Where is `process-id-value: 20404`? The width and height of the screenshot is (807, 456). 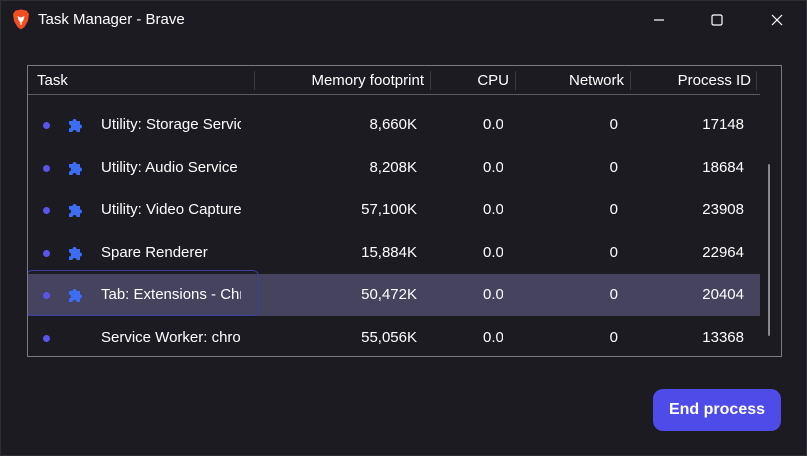
process-id-value: 20404 is located at coordinates (723, 294).